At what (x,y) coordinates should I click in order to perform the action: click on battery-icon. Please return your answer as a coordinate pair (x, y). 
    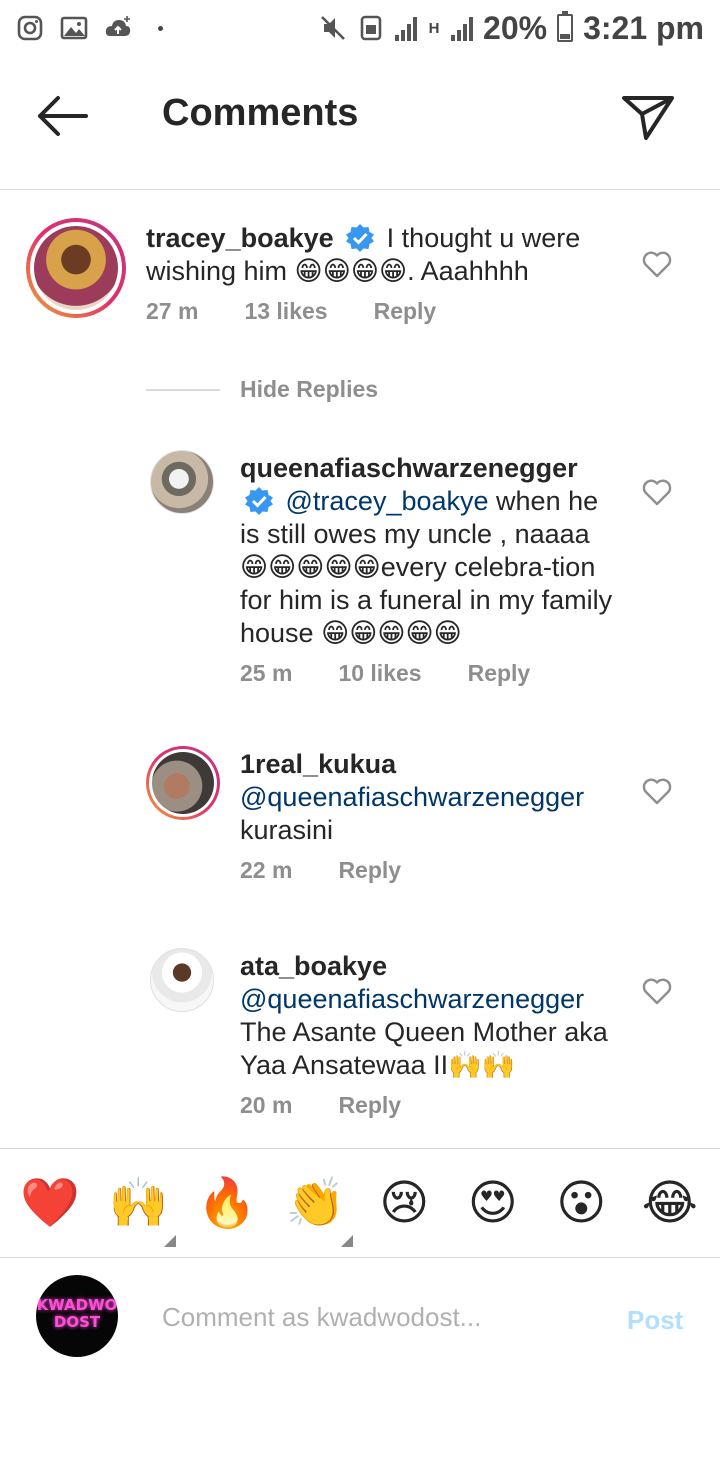
    Looking at the image, I should click on (565, 26).